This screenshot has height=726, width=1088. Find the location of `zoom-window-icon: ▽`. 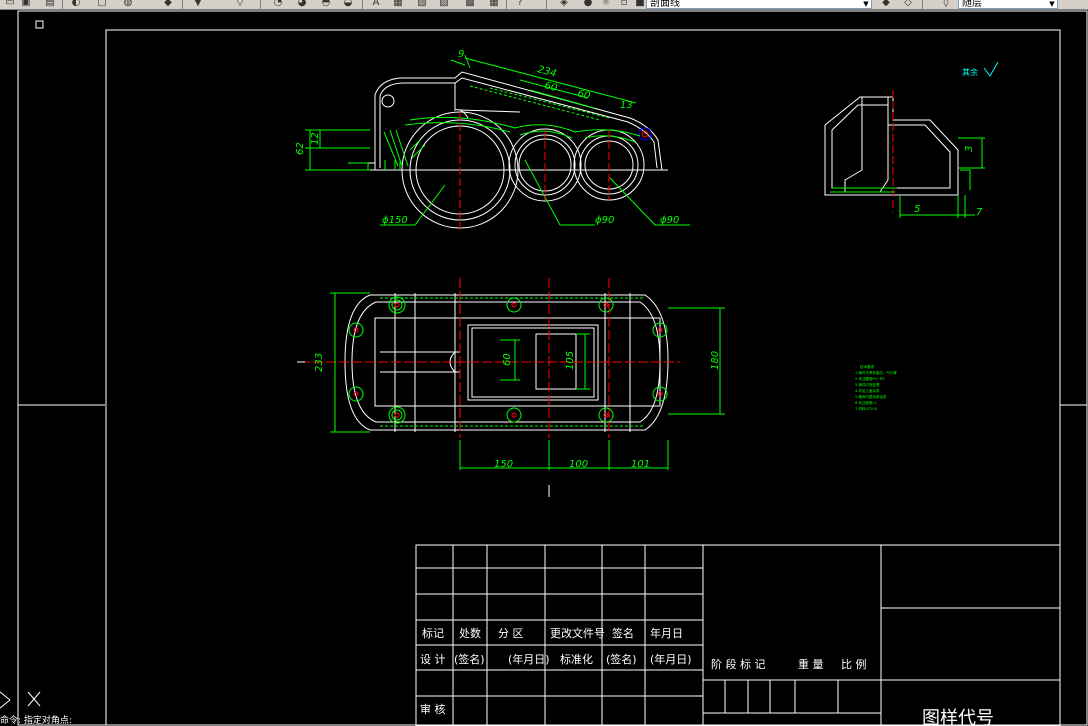

zoom-window-icon: ▽ is located at coordinates (240, 4).